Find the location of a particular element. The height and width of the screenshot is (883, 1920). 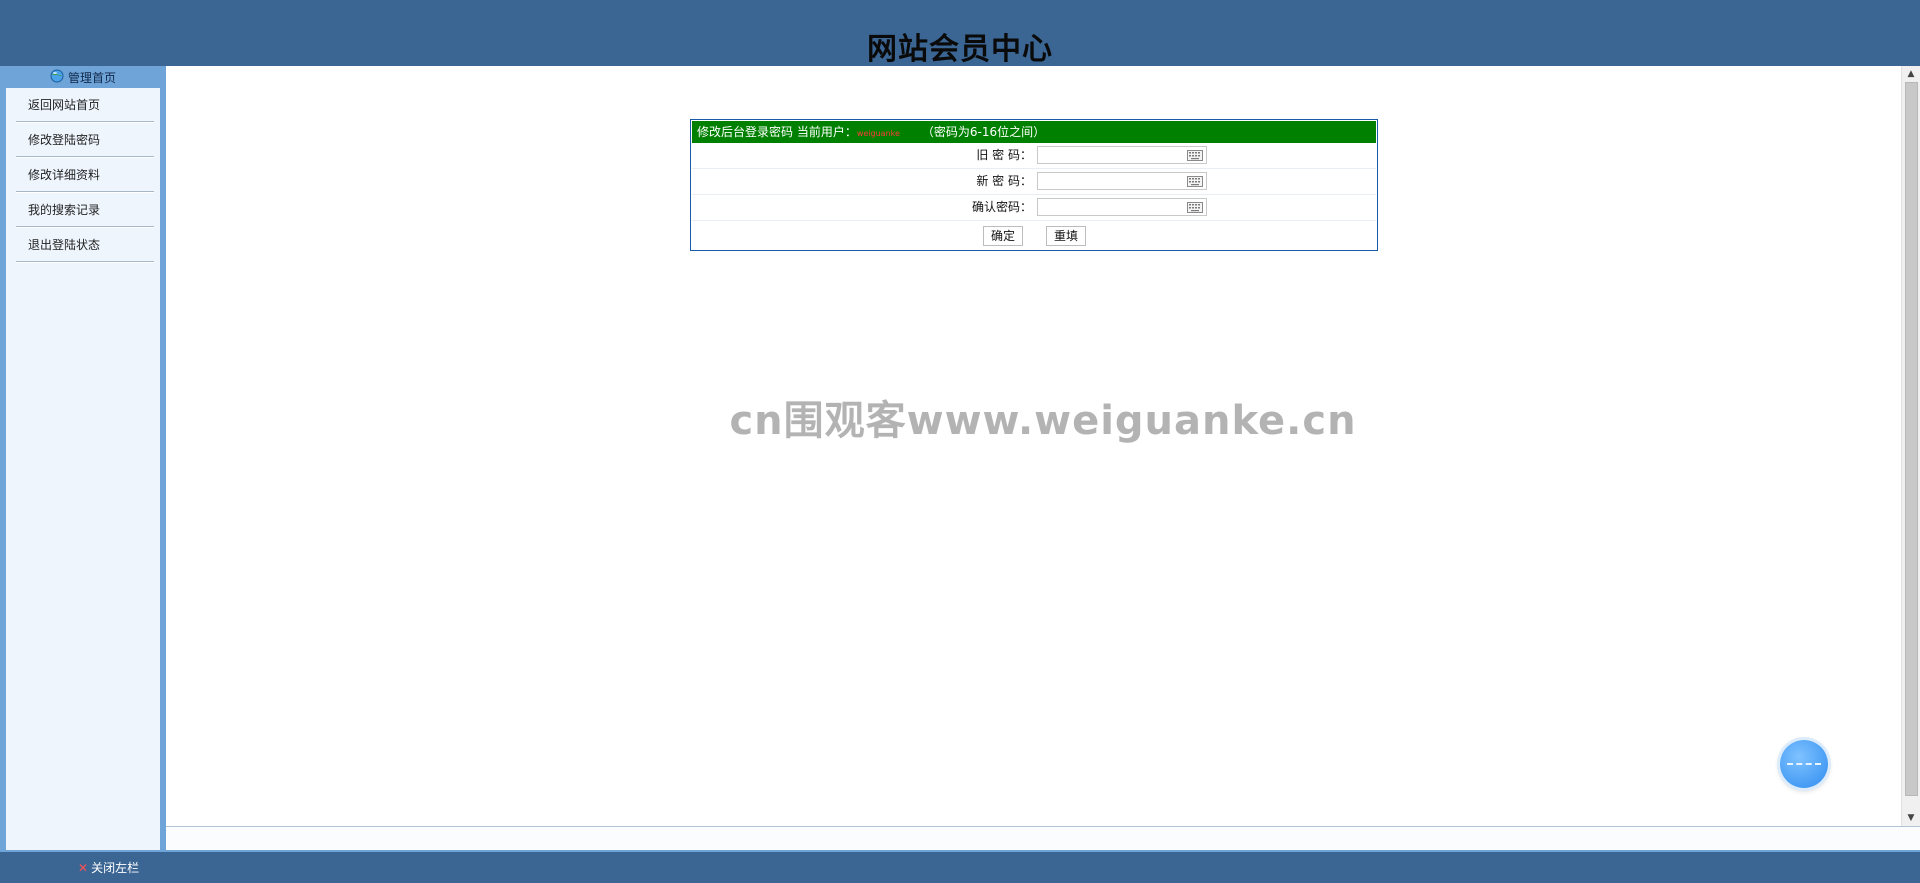

sidebar-header-label: 管理首页 is located at coordinates (91, 78).